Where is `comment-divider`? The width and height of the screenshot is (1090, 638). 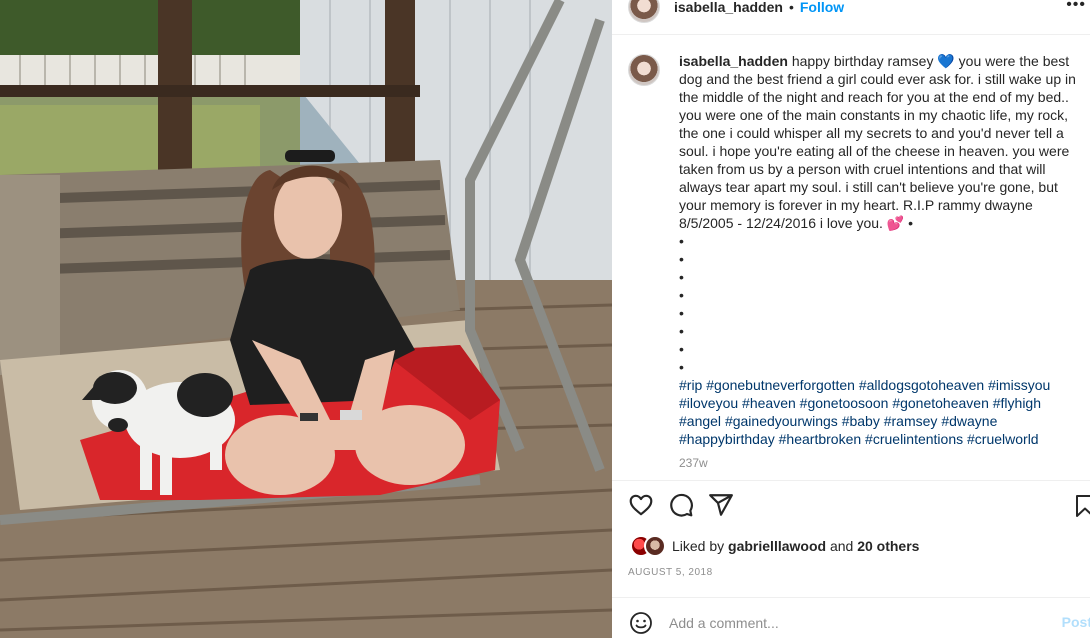
comment-divider is located at coordinates (851, 597).